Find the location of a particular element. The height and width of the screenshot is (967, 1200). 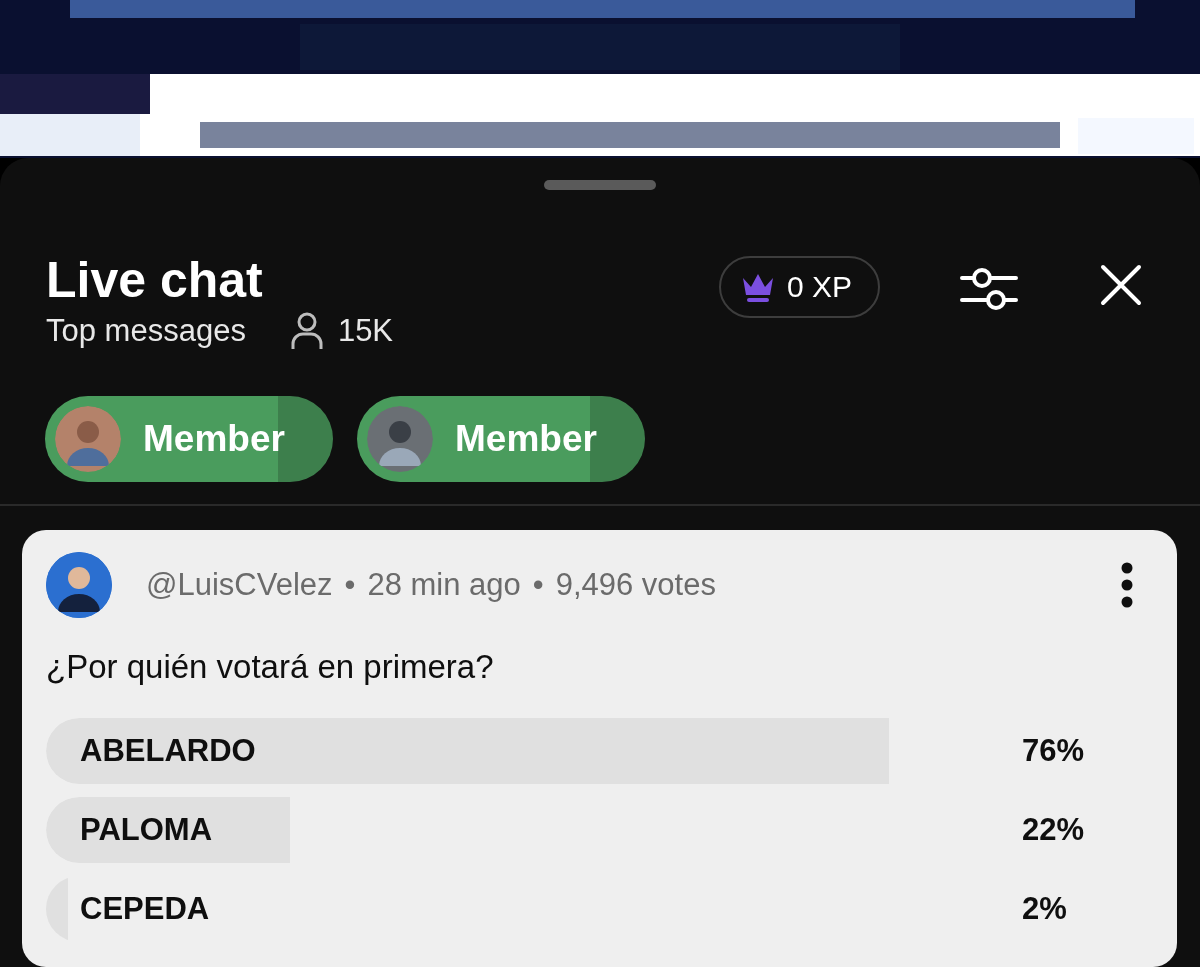

xp-button: 0 XP is located at coordinates (799, 287).